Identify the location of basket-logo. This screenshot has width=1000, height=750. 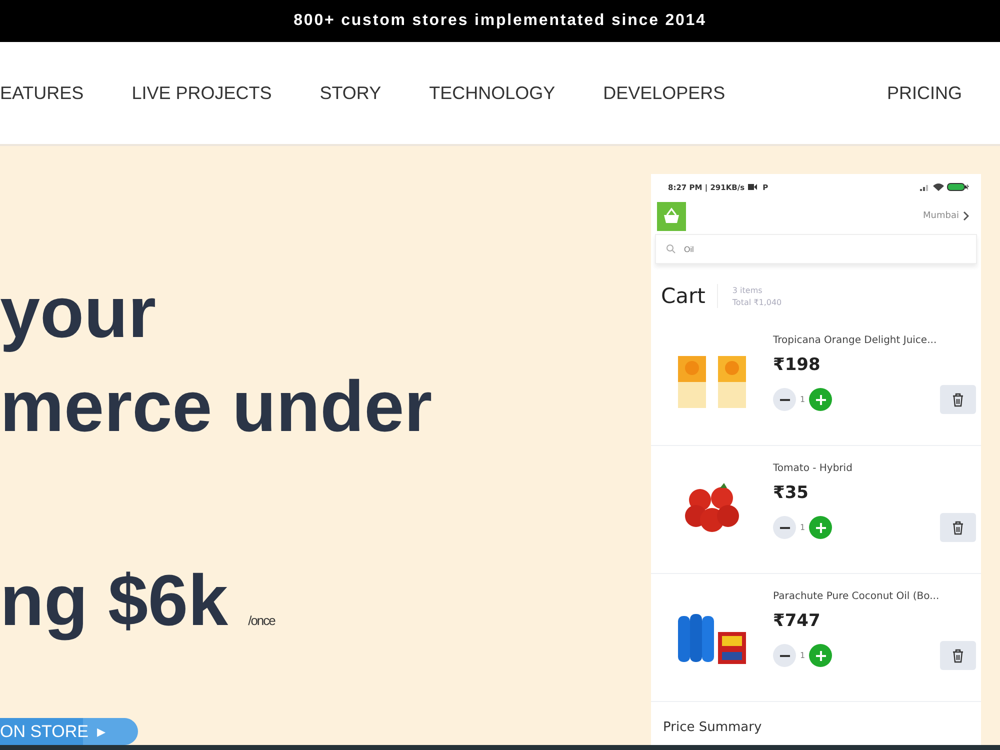
(671, 216).